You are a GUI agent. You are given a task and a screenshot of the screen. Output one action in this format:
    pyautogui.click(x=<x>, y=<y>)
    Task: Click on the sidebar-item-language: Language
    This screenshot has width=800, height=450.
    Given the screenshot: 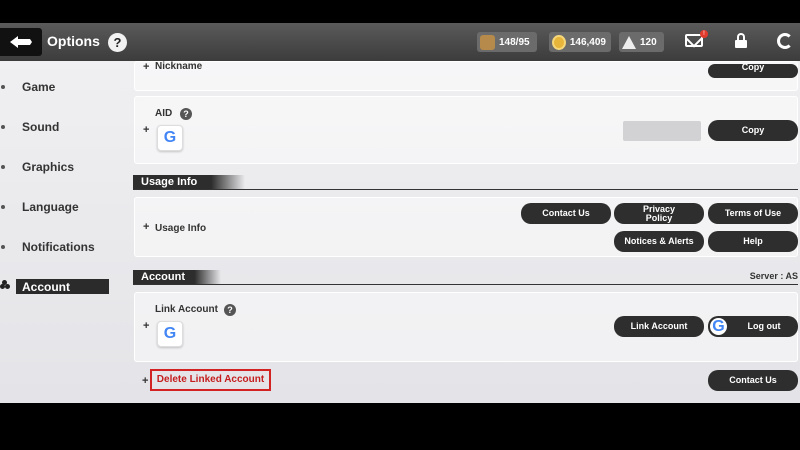 What is the action you would take?
    pyautogui.click(x=60, y=207)
    